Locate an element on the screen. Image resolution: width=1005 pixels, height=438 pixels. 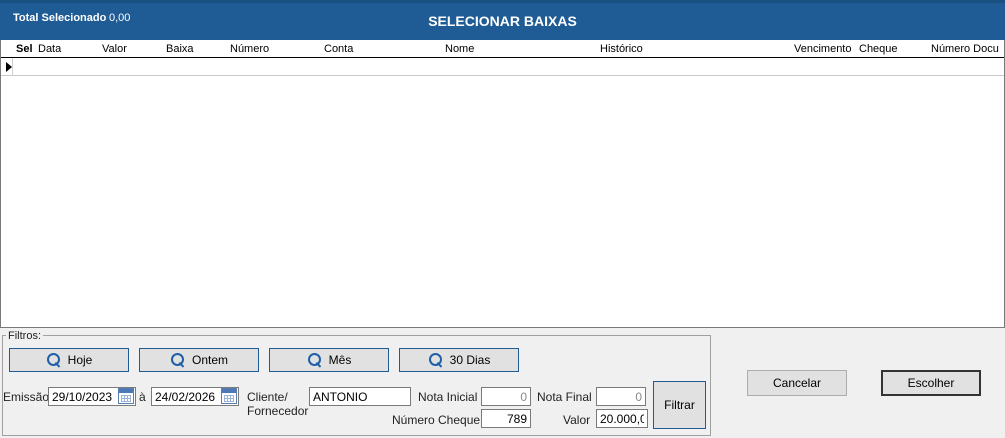
nota-final-label: Nota Final is located at coordinates (564, 397).